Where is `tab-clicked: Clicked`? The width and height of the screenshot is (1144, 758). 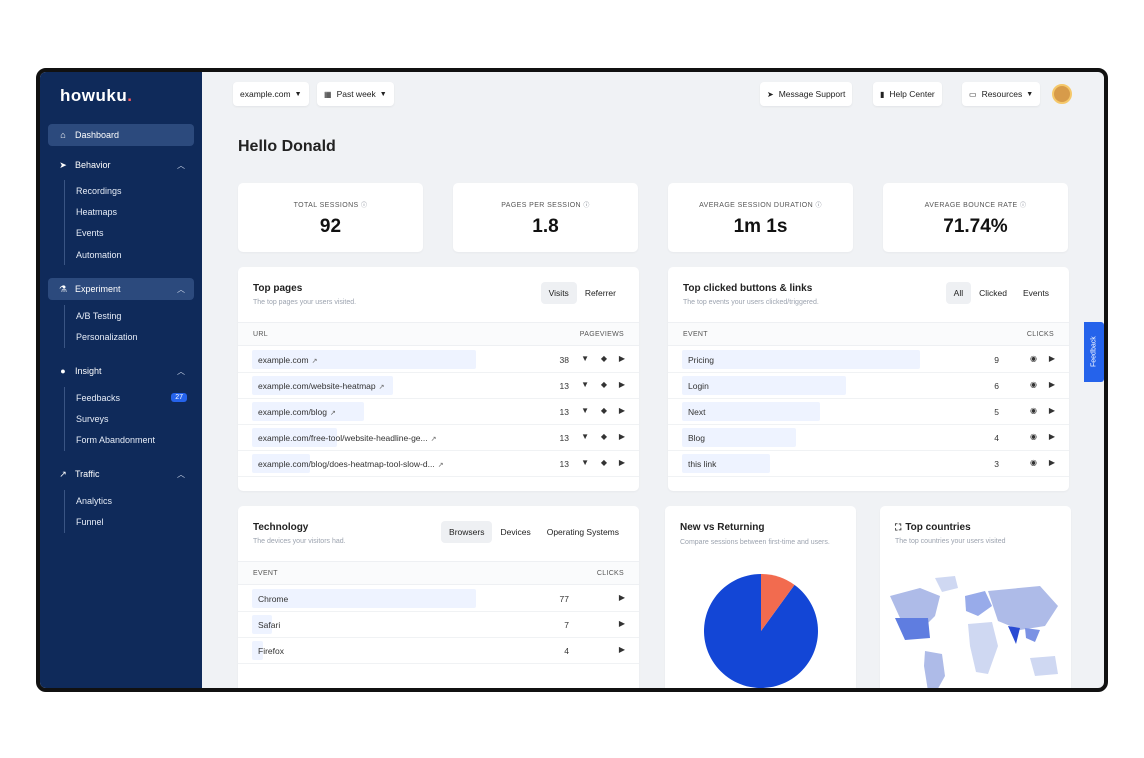
tab-clicked: Clicked is located at coordinates (993, 293).